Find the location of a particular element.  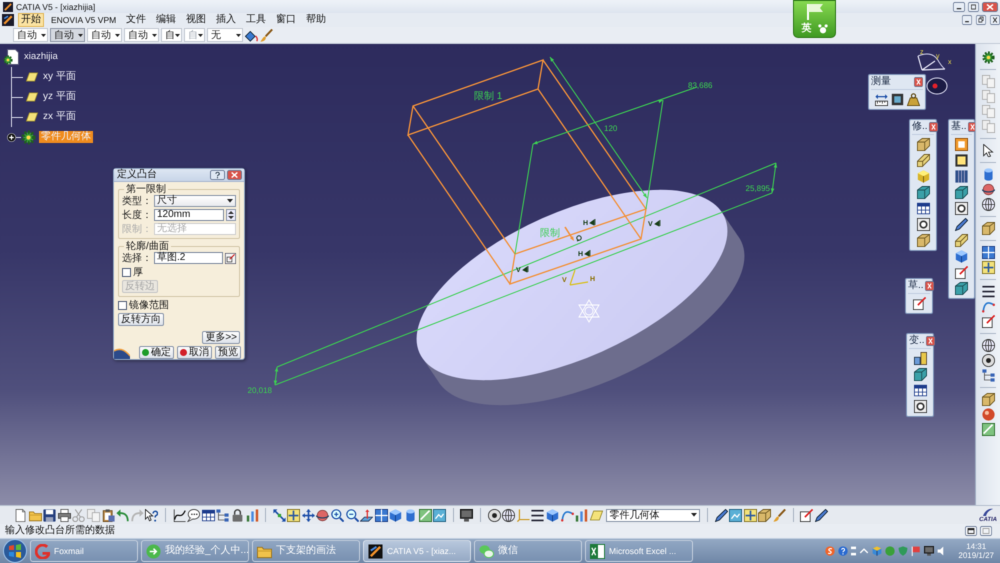

tree-item: zx 平面 is located at coordinates (59, 117).